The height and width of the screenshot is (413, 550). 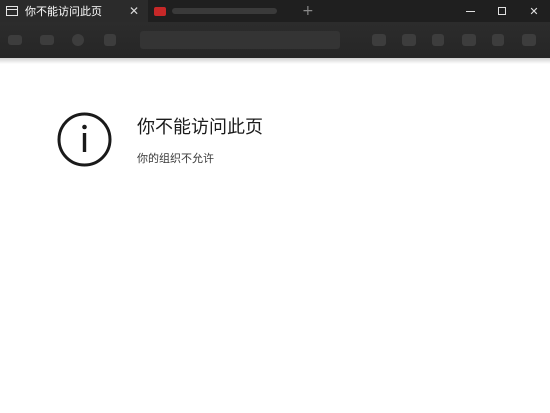 What do you see at coordinates (12, 11) in the screenshot?
I see `page-icon` at bounding box center [12, 11].